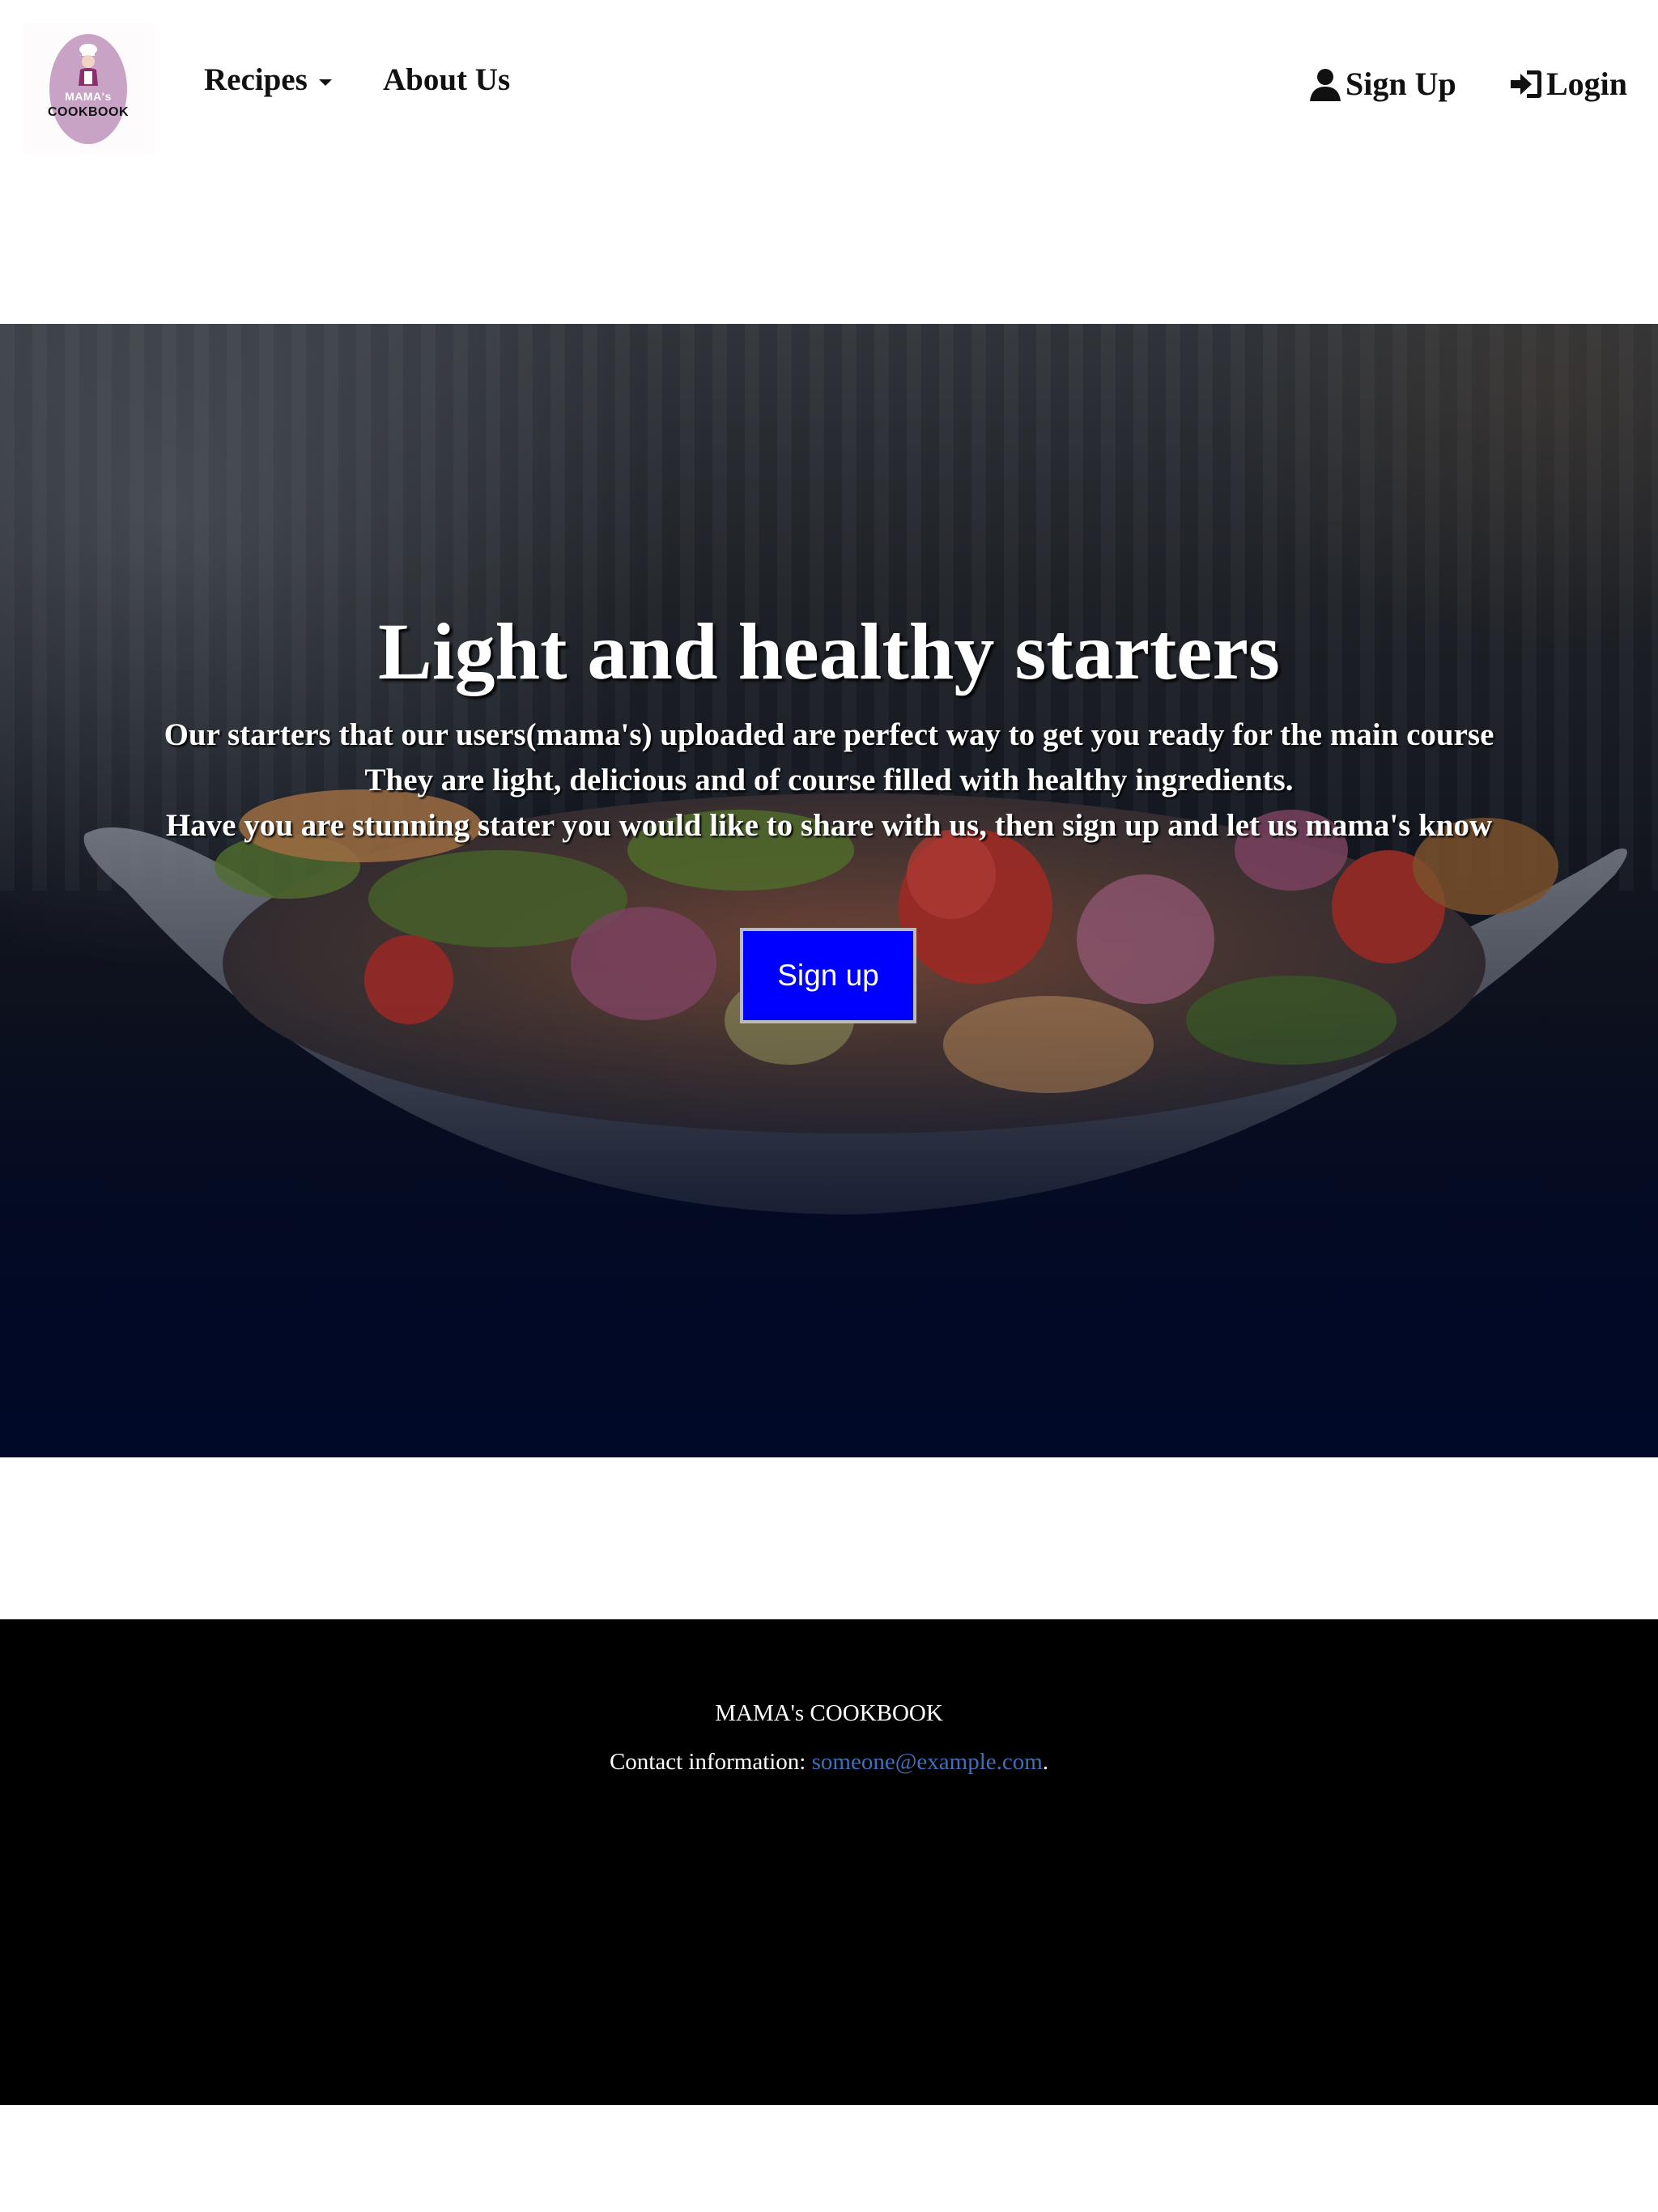 The height and width of the screenshot is (2212, 1658). I want to click on nav-recipes-label: Recipes, so click(256, 79).